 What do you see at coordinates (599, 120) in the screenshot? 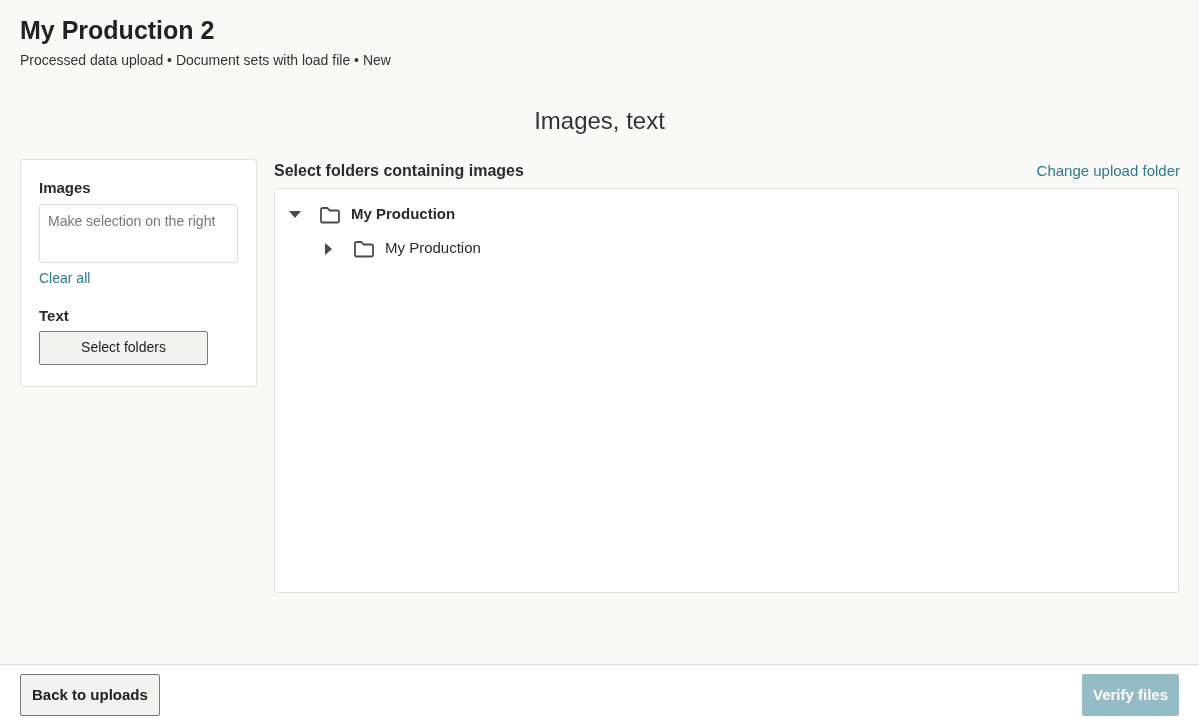
I see `step-title: Images, text` at bounding box center [599, 120].